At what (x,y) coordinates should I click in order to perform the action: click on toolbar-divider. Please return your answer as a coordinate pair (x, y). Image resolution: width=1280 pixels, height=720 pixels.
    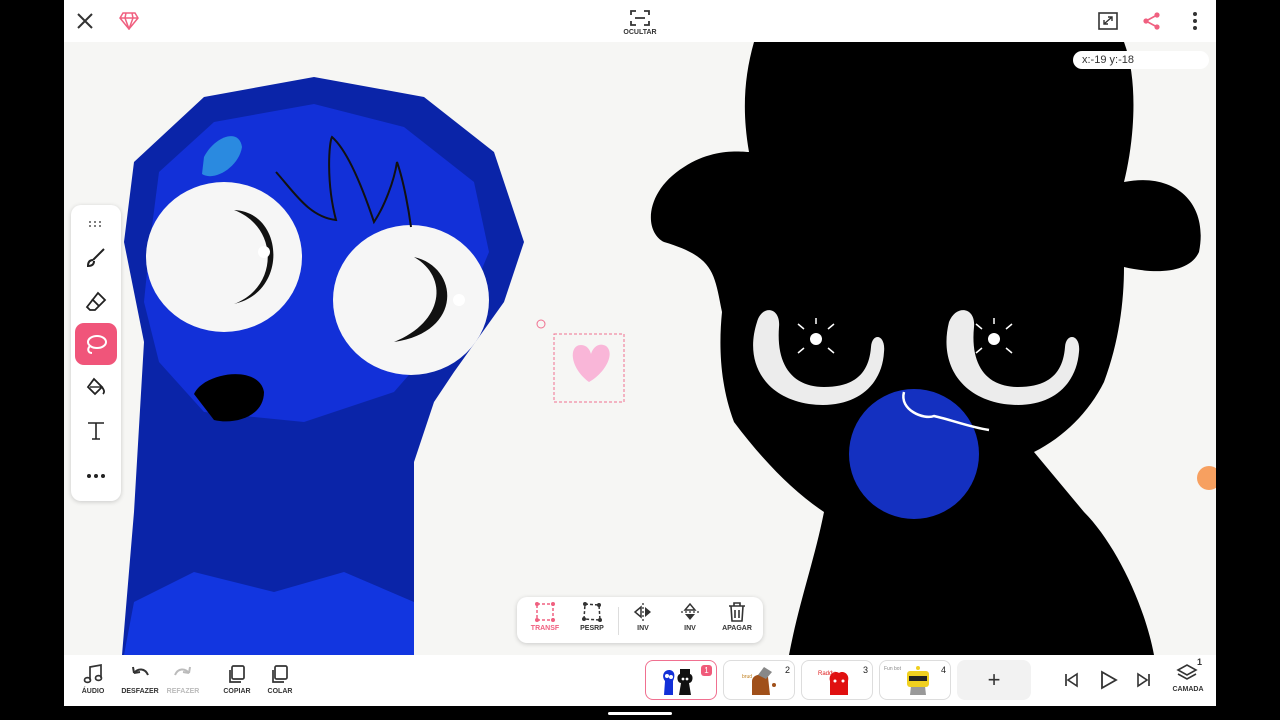
    Looking at the image, I should click on (618, 621).